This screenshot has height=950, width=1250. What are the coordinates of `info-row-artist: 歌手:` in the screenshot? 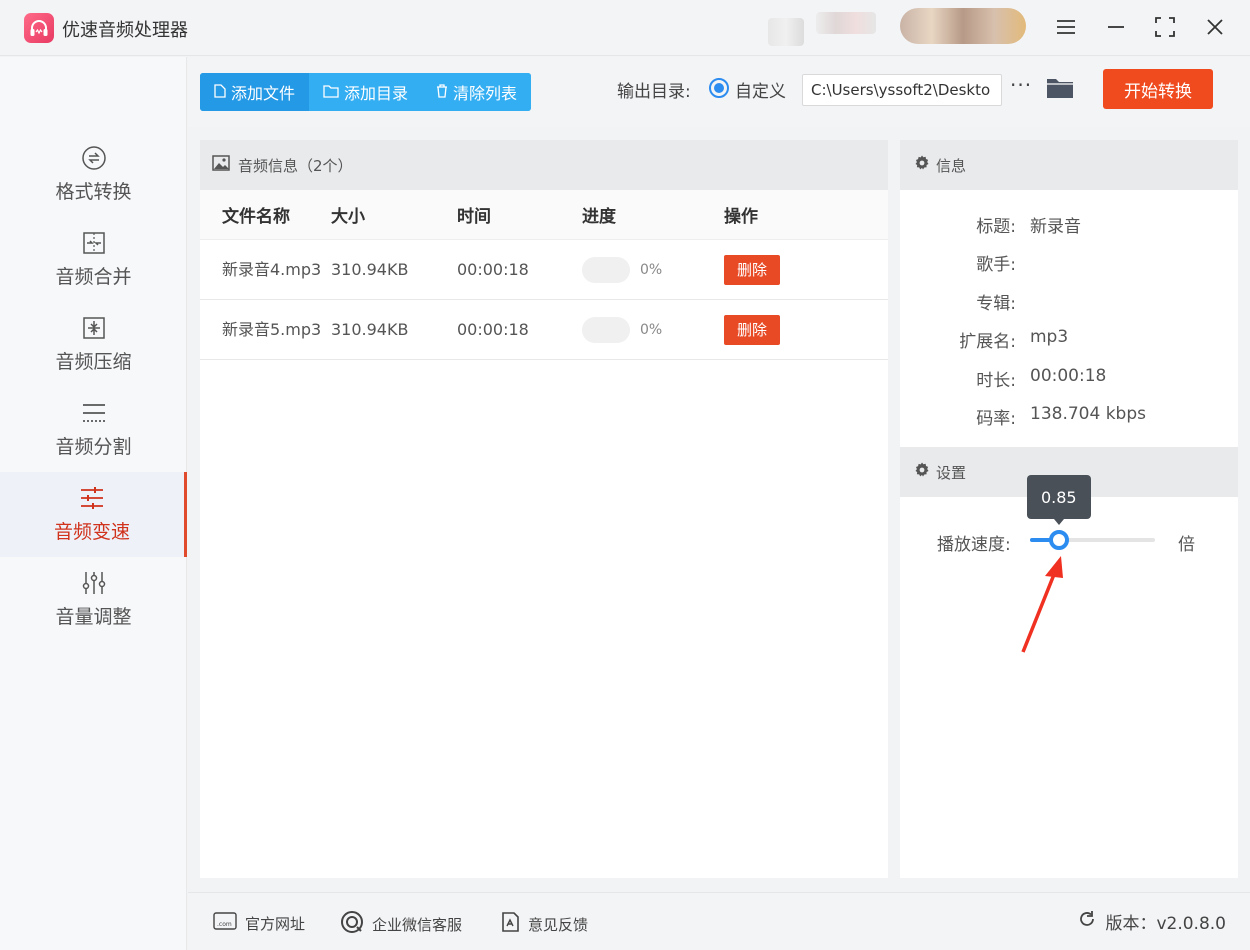 It's located at (1069, 262).